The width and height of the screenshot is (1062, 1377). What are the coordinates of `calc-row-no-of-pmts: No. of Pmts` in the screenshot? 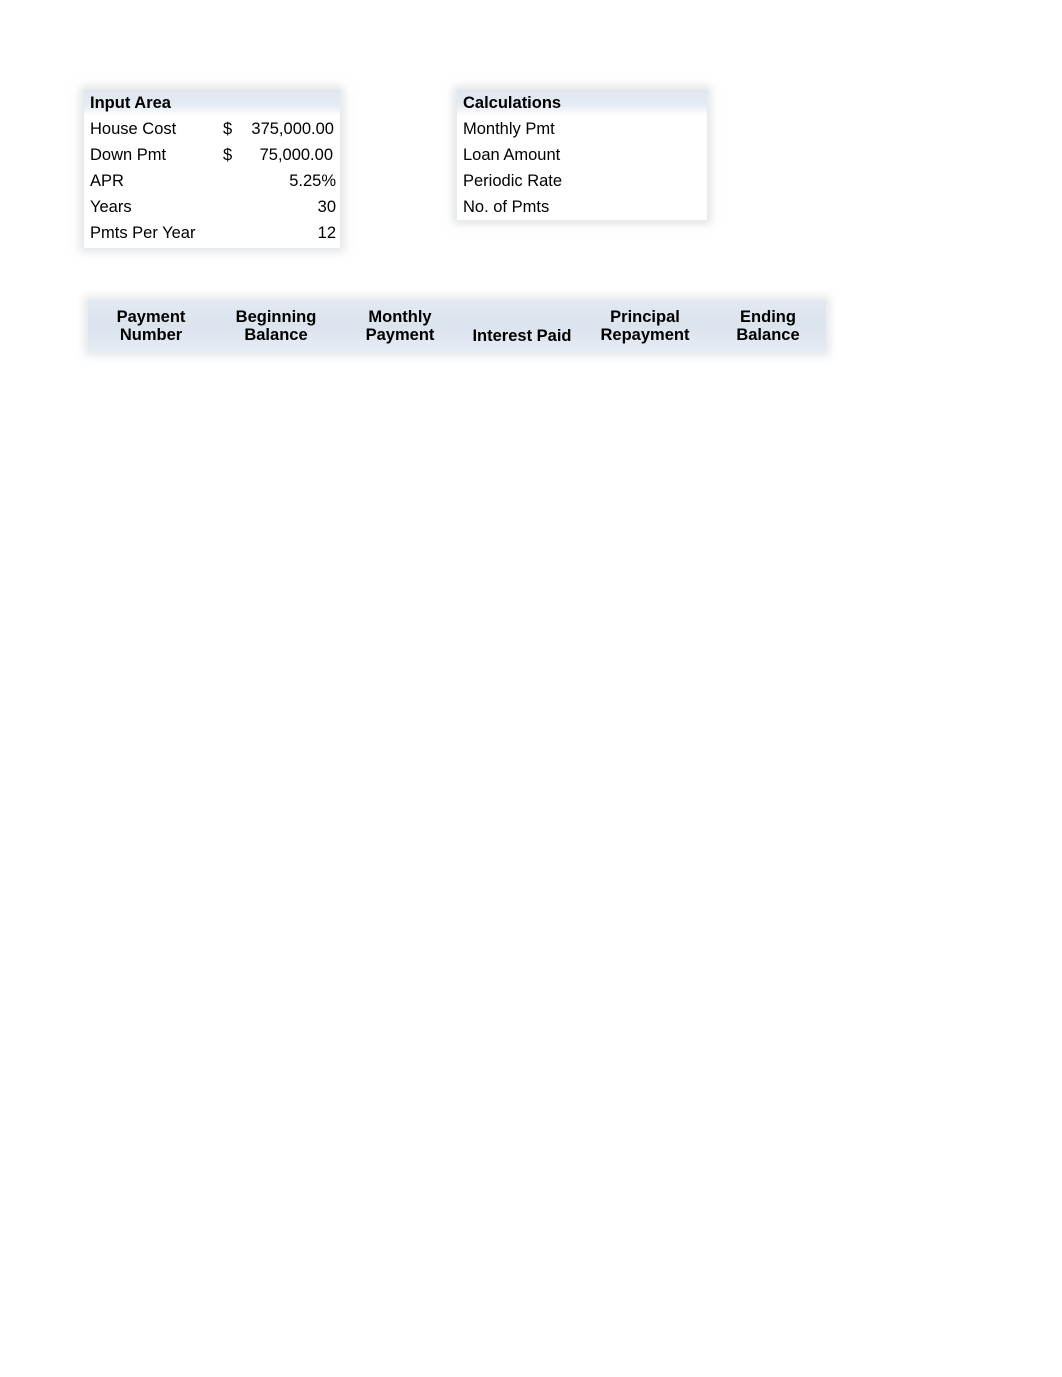 It's located at (582, 207).